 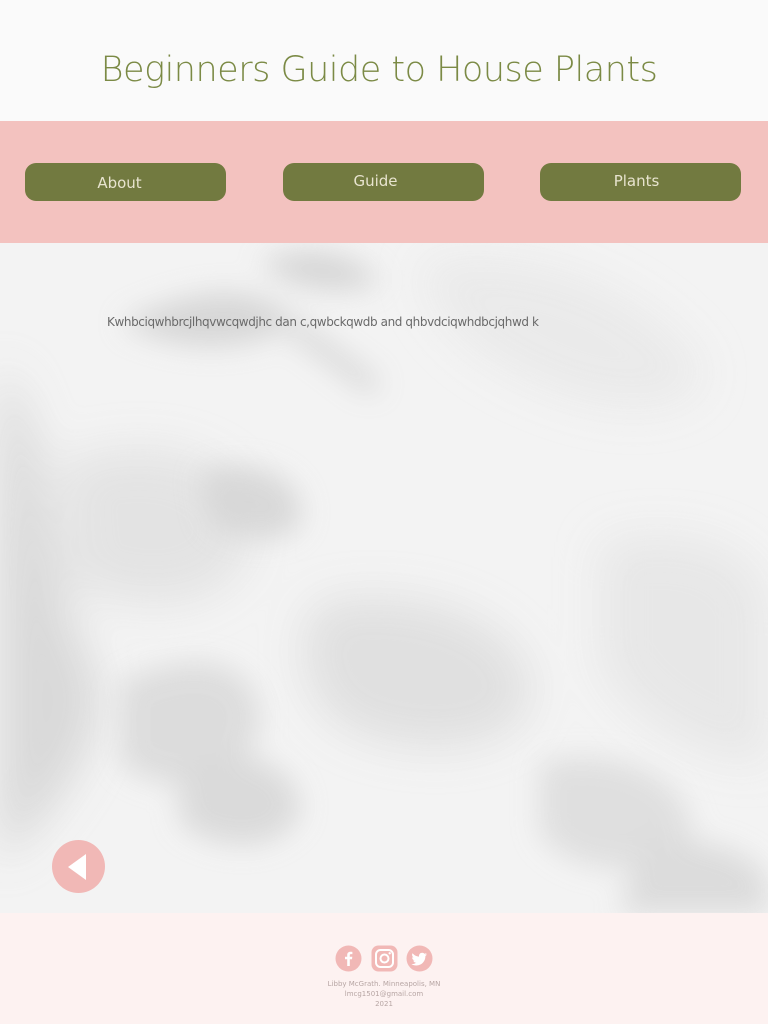 I want to click on facebook-icon, so click(x=348, y=958).